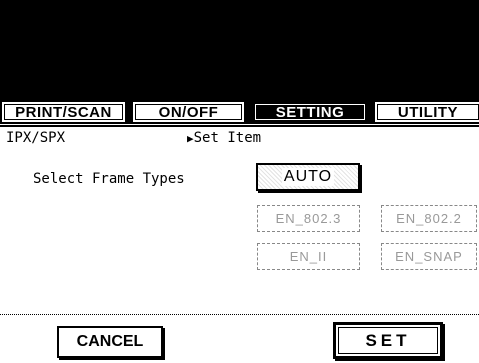 This screenshot has width=479, height=363. I want to click on tab-on-off: ON/OFF, so click(188, 112).